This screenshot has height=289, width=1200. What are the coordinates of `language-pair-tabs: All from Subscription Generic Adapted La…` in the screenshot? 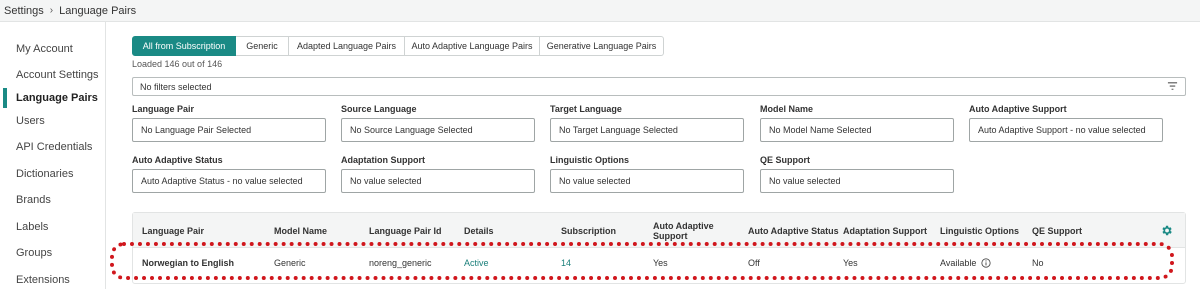 It's located at (398, 46).